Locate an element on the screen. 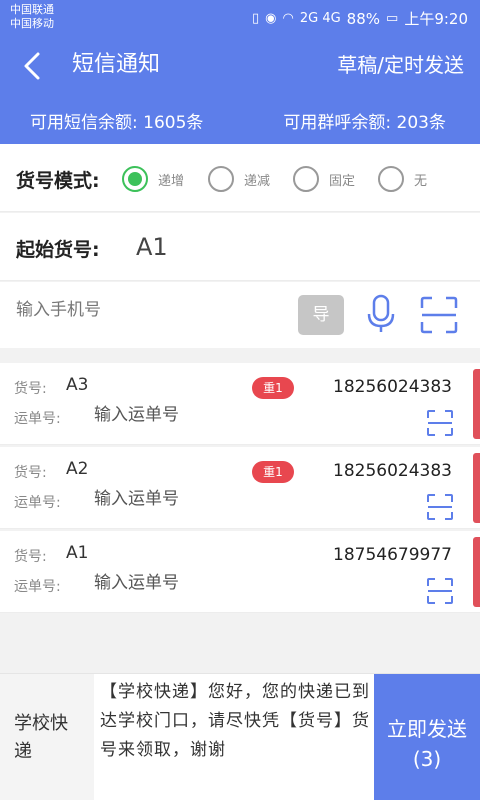  phone-number: 18754679977 is located at coordinates (392, 555).